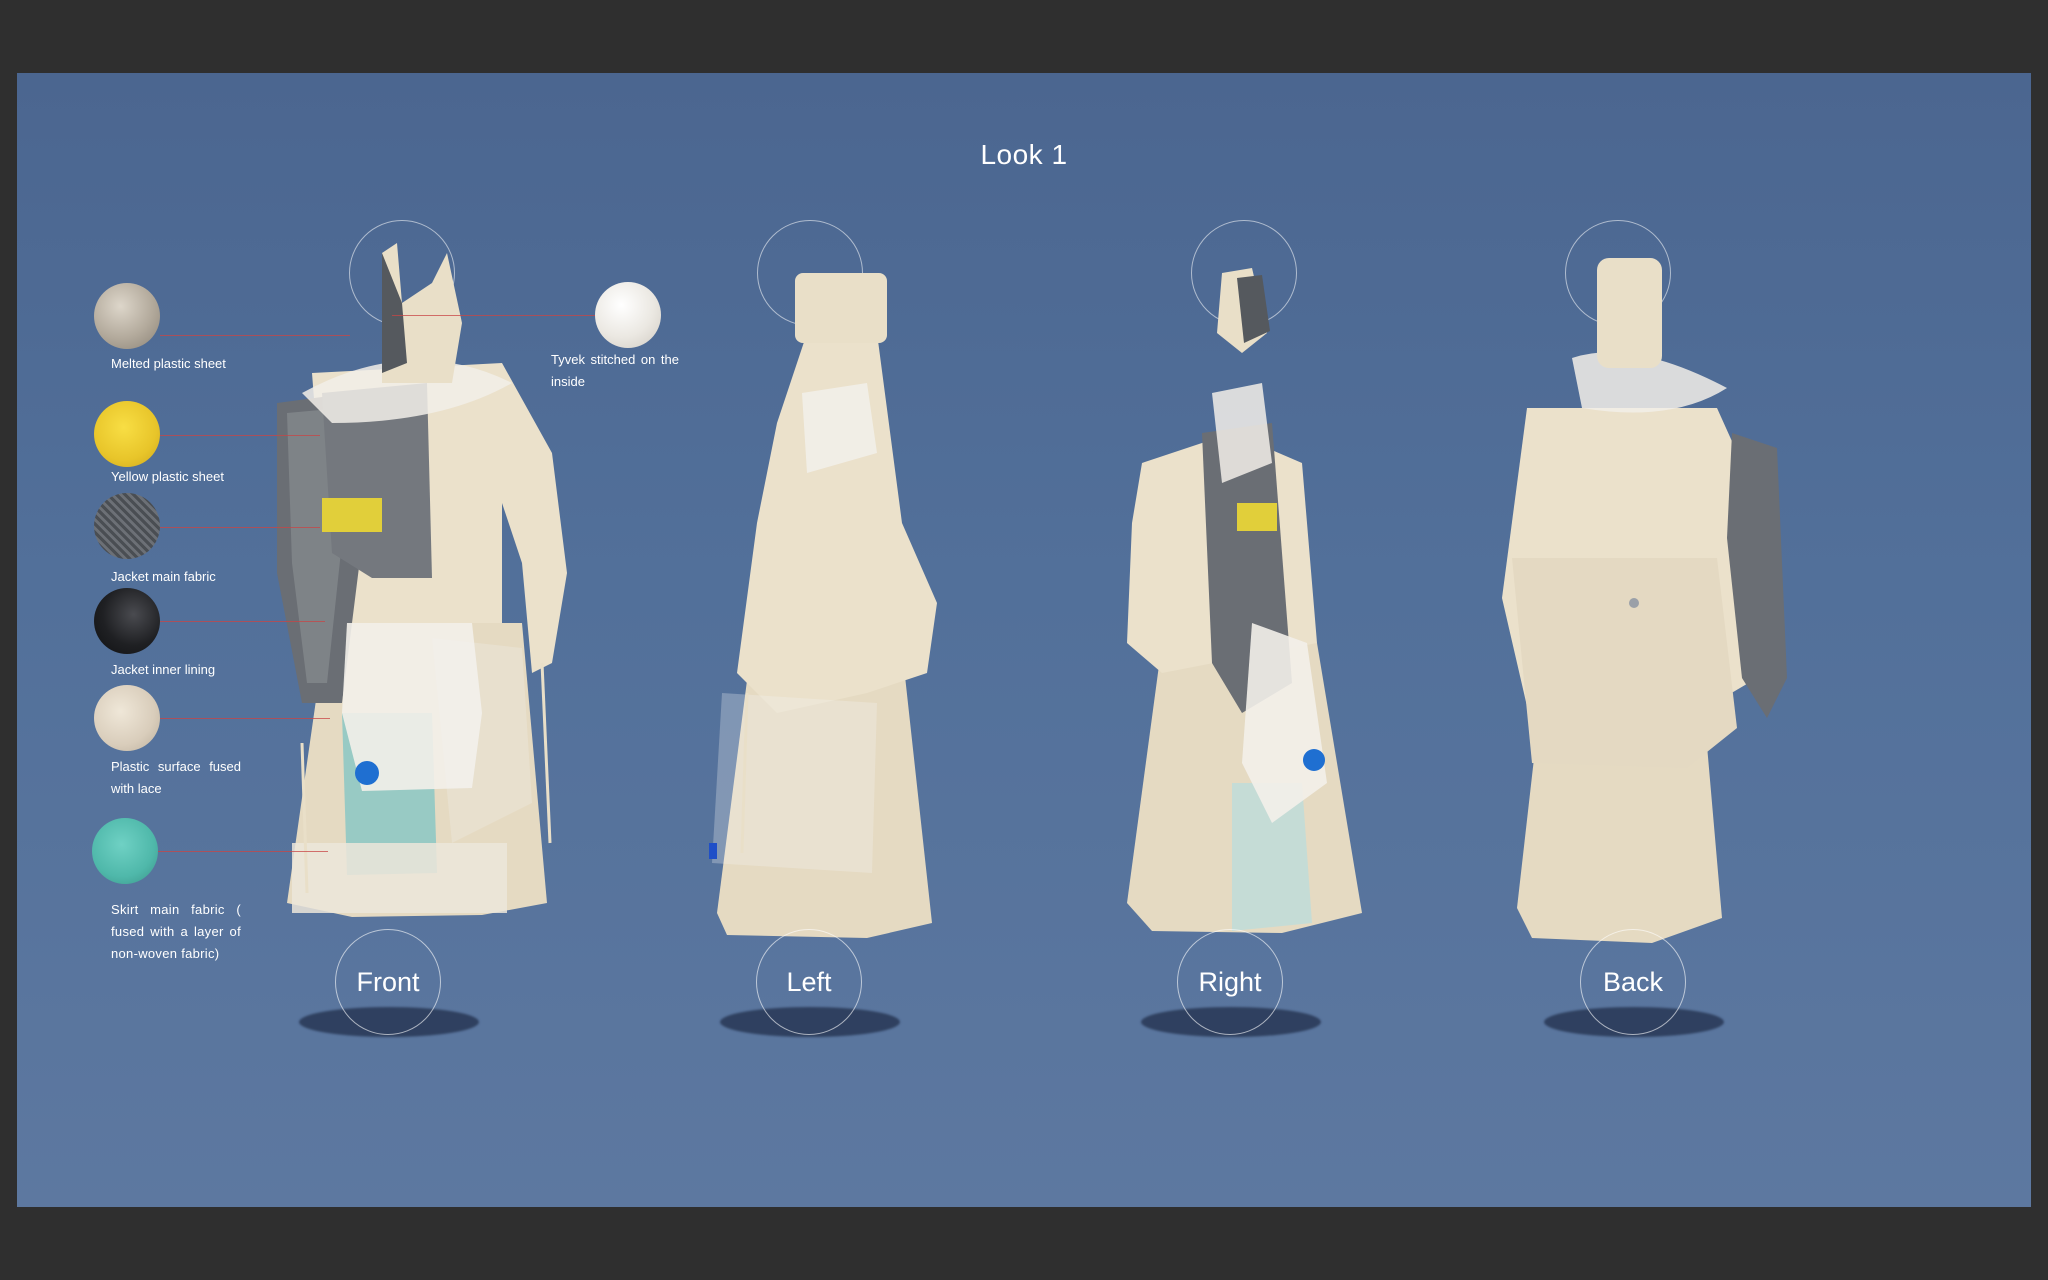  Describe the element at coordinates (163, 576) in the screenshot. I see `label-jacket-main: Jacket main fabric` at that location.